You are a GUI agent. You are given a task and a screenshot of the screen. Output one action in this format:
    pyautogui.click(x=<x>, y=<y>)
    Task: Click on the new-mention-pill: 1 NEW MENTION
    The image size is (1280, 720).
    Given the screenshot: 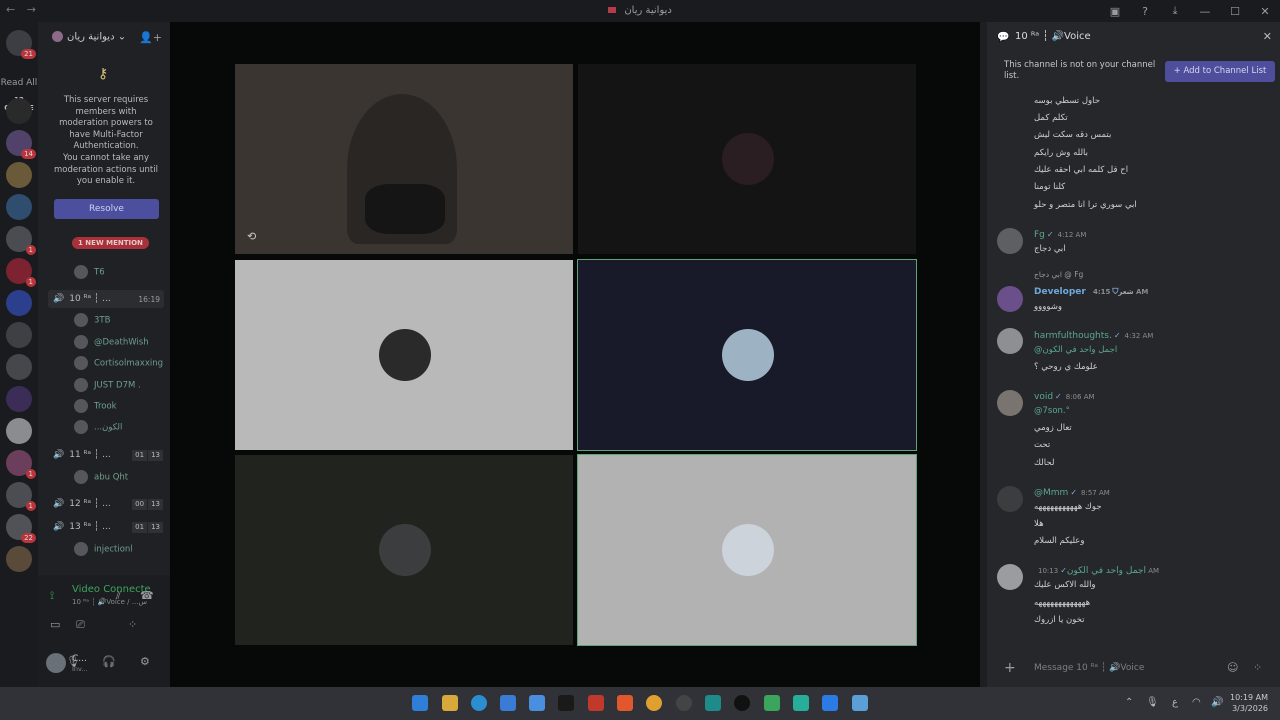 What is the action you would take?
    pyautogui.click(x=110, y=243)
    